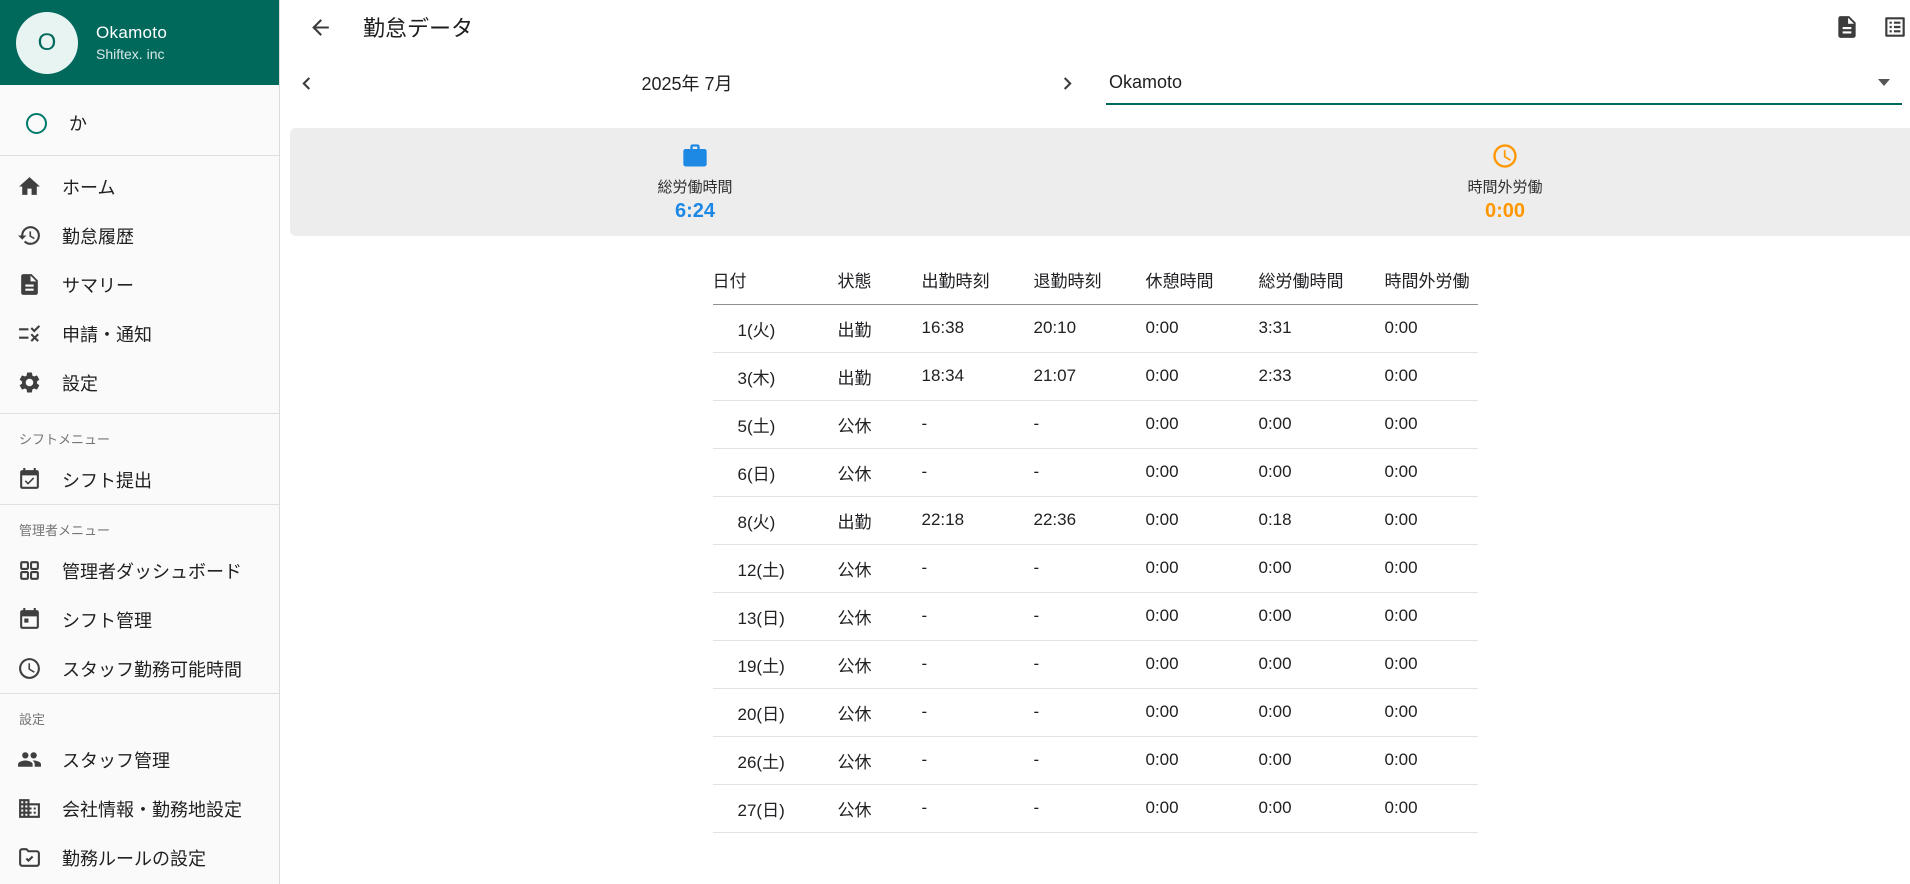  What do you see at coordinates (1275, 519) in the screenshot?
I see `cell-total-hours: 0:18` at bounding box center [1275, 519].